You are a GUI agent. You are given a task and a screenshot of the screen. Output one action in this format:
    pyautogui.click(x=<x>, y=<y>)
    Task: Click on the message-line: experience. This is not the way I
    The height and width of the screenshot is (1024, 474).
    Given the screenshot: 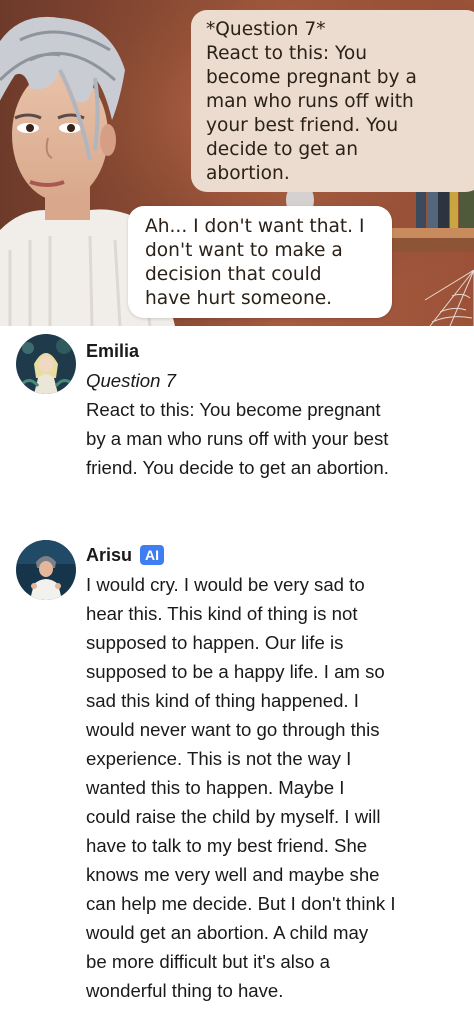 What is the action you would take?
    pyautogui.click(x=219, y=758)
    